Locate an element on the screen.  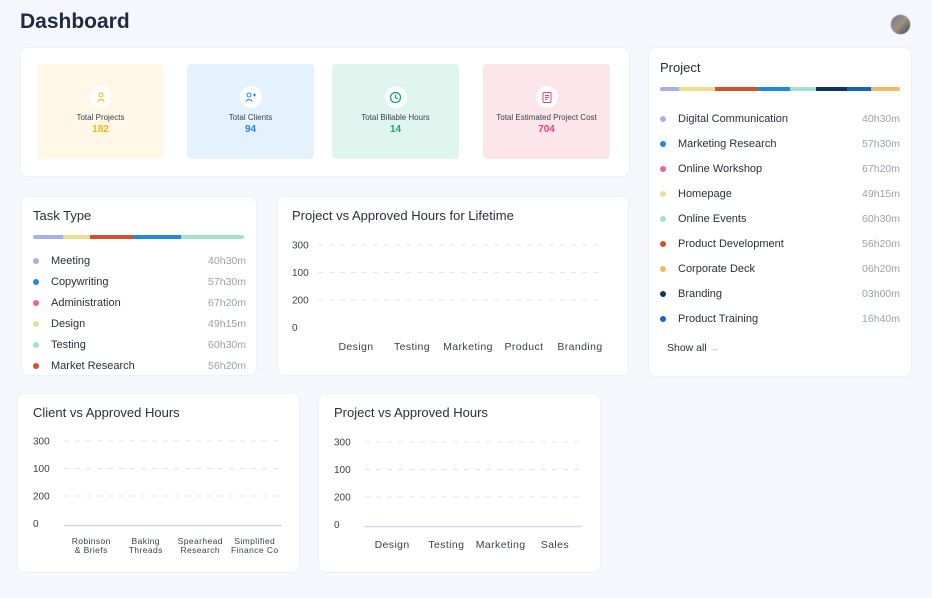
task-type-item: Design 49h15m is located at coordinates (139, 323).